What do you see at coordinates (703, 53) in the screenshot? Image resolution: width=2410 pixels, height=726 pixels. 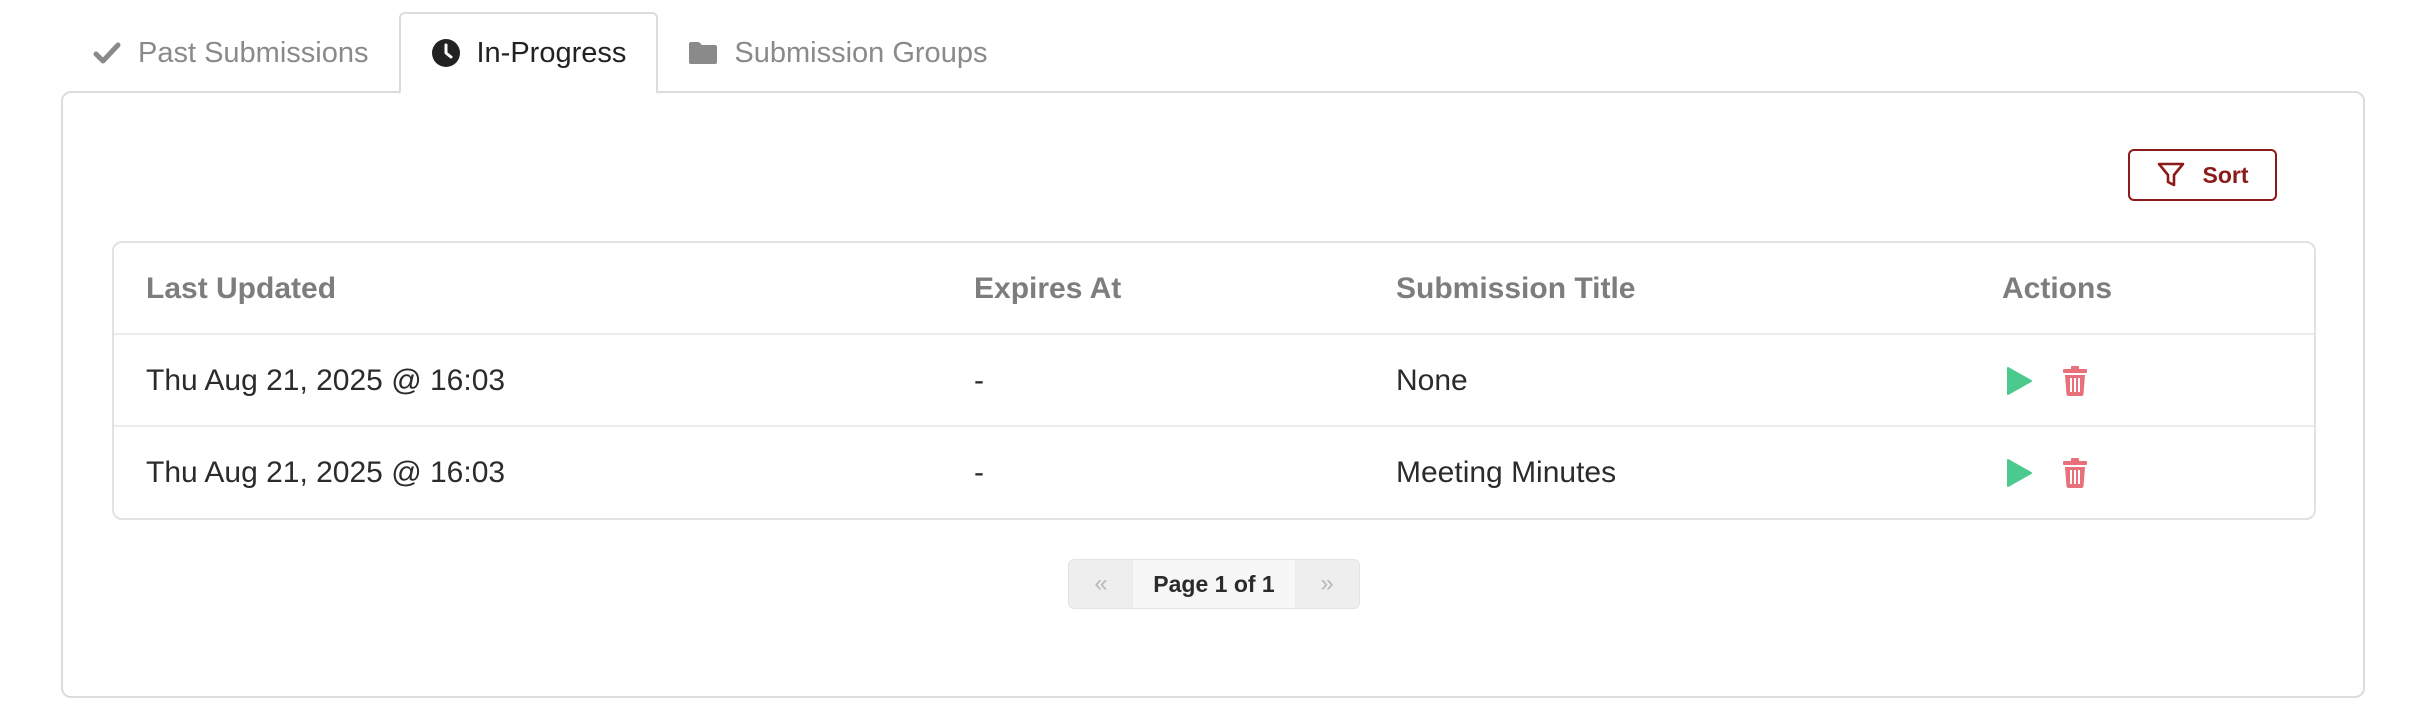 I see `folder-icon` at bounding box center [703, 53].